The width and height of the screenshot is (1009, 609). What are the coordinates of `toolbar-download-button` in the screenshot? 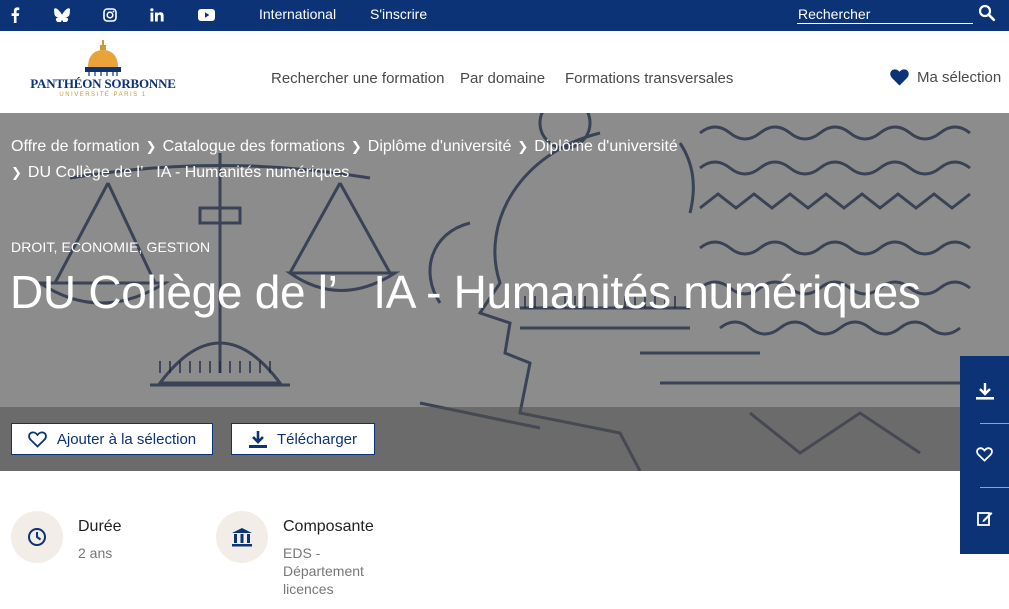 It's located at (984, 391).